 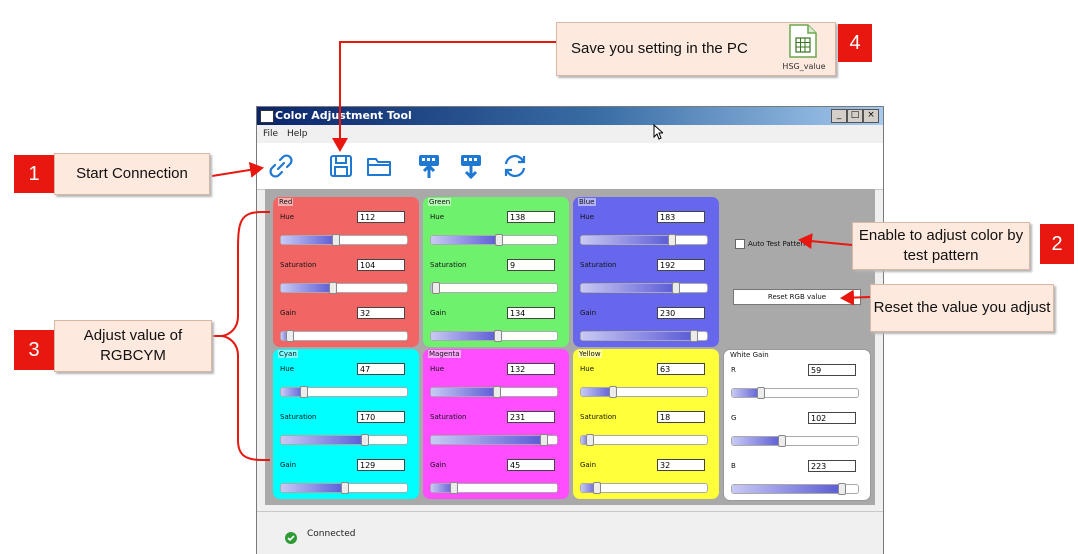 I want to click on spreadsheet-file-icon, so click(x=803, y=41).